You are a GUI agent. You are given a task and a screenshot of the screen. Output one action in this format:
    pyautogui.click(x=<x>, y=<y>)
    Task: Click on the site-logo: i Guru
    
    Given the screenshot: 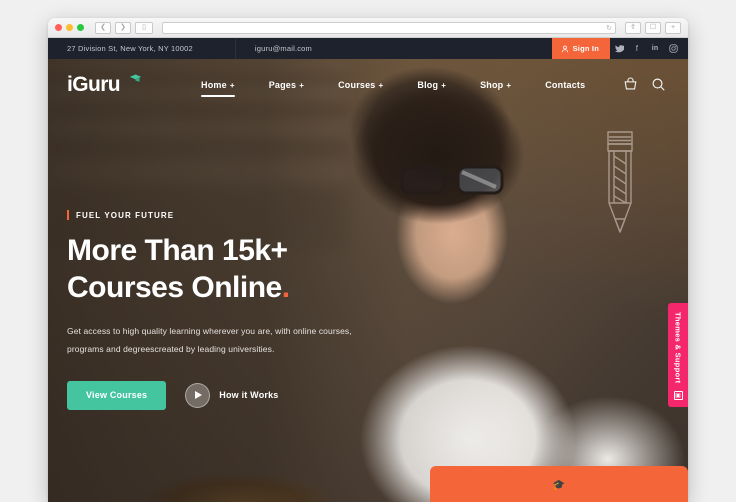 What is the action you would take?
    pyautogui.click(x=112, y=85)
    